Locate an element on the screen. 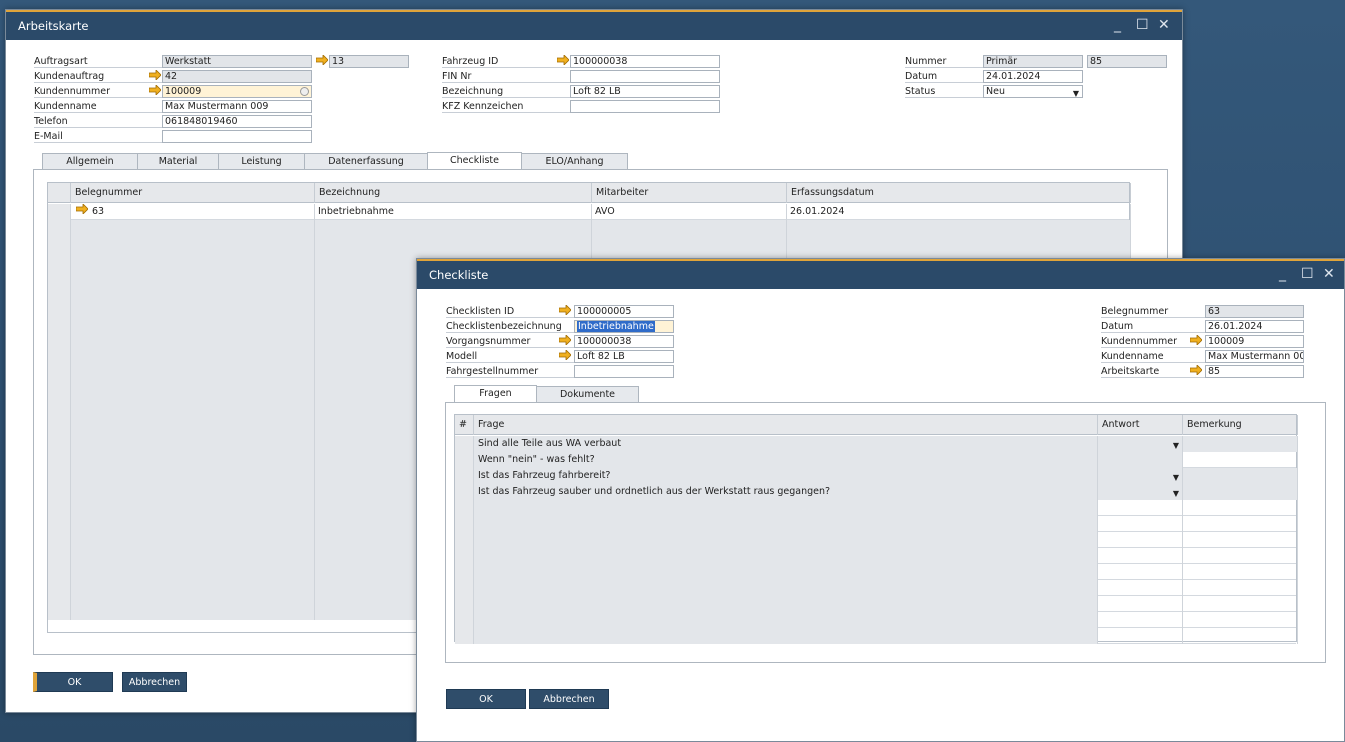  choose-from-list-icon is located at coordinates (304, 91).